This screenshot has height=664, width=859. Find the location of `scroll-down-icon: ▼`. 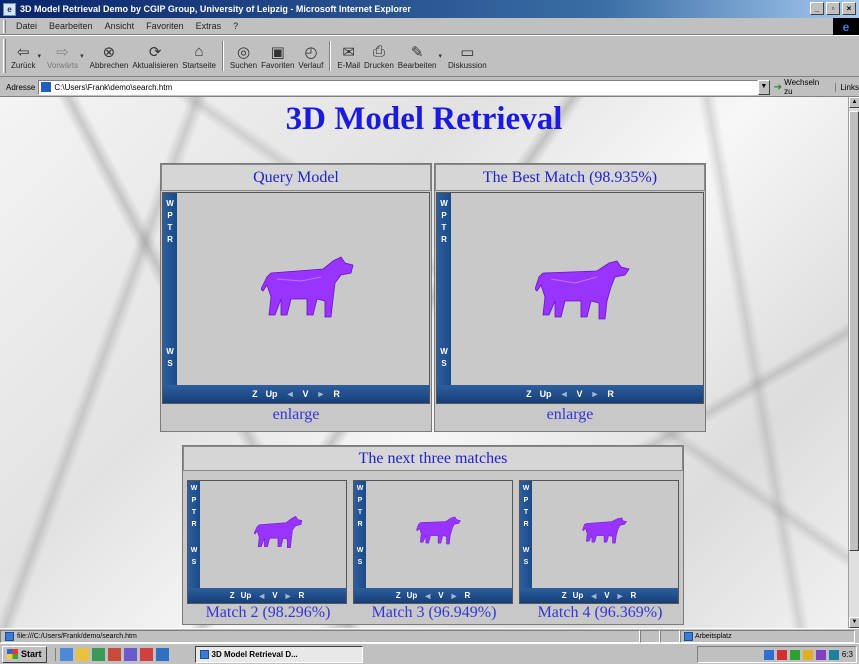

scroll-down-icon: ▼ is located at coordinates (854, 622).